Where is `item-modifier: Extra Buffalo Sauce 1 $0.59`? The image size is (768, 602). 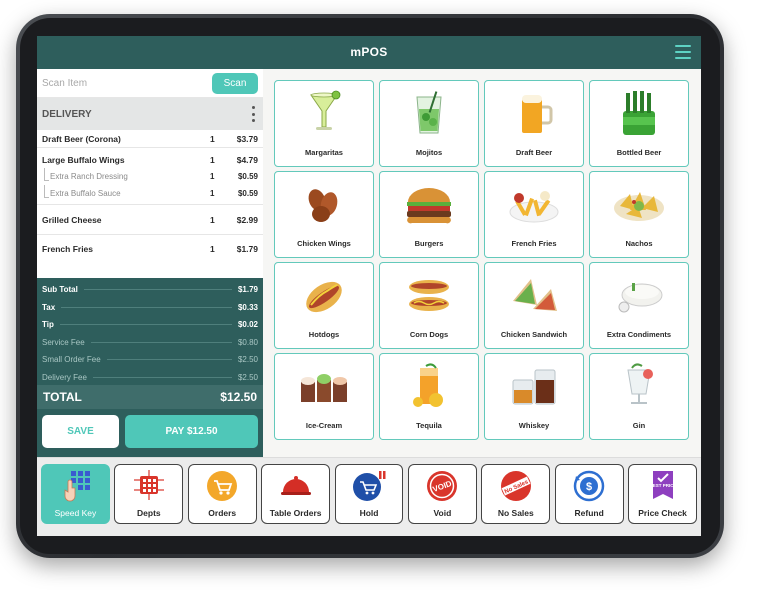 item-modifier: Extra Buffalo Sauce 1 $0.59 is located at coordinates (150, 193).